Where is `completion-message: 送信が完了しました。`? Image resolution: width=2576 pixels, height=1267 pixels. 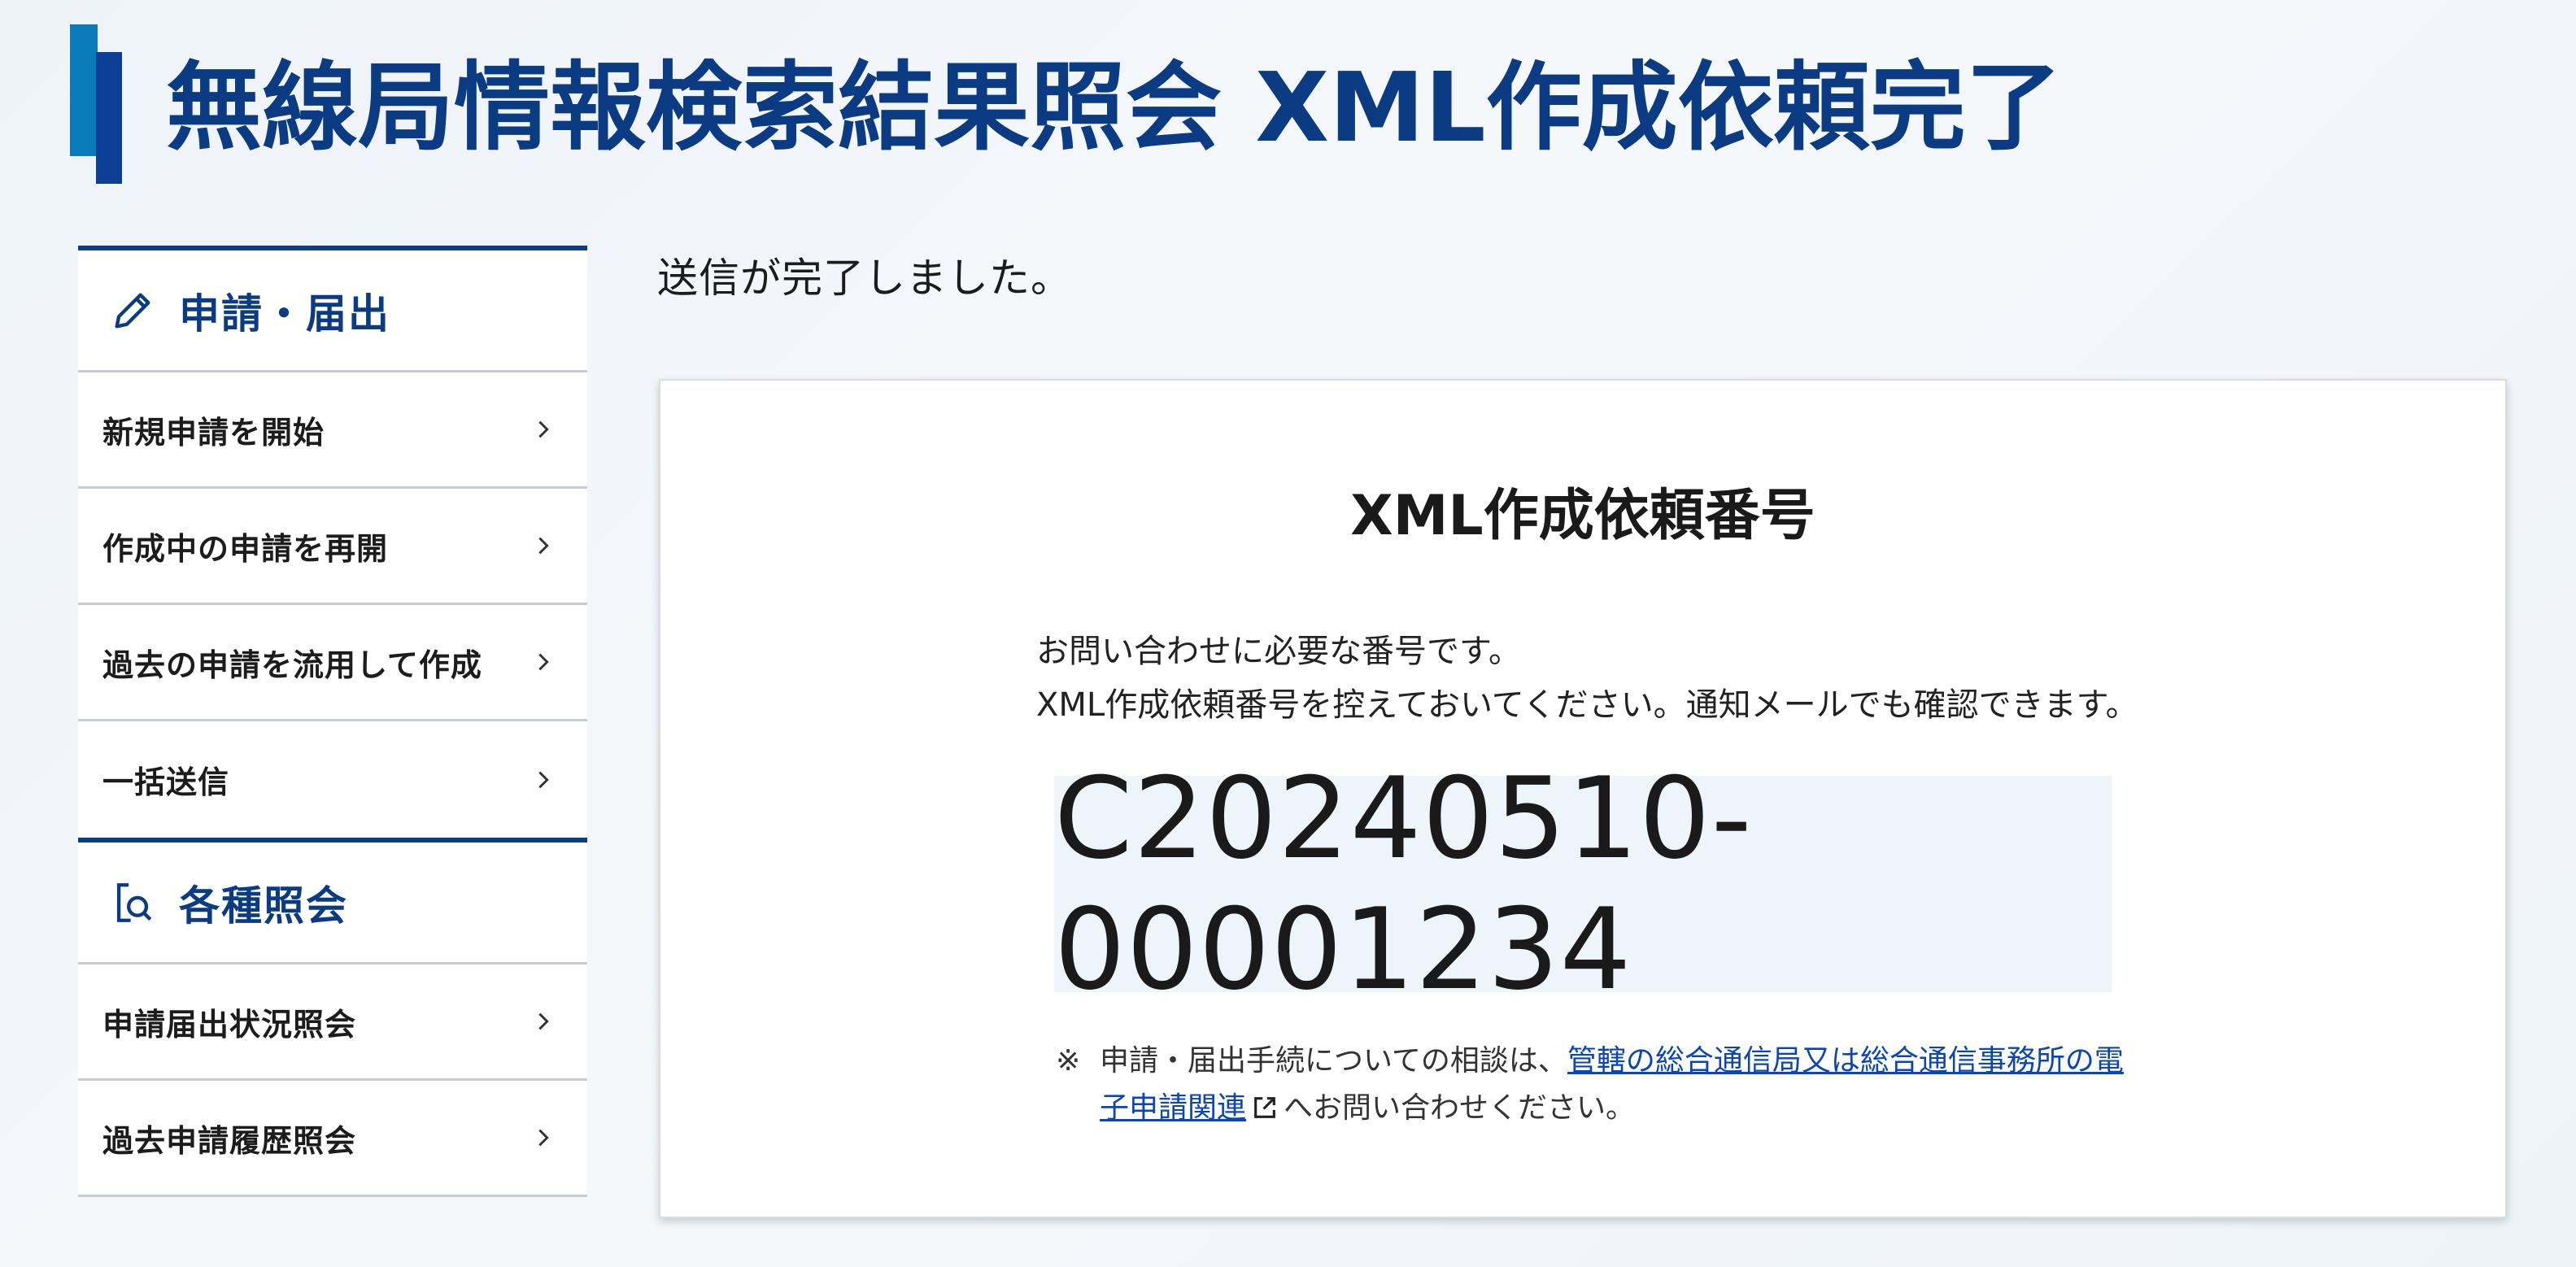 completion-message: 送信が完了しました。 is located at coordinates (864, 279).